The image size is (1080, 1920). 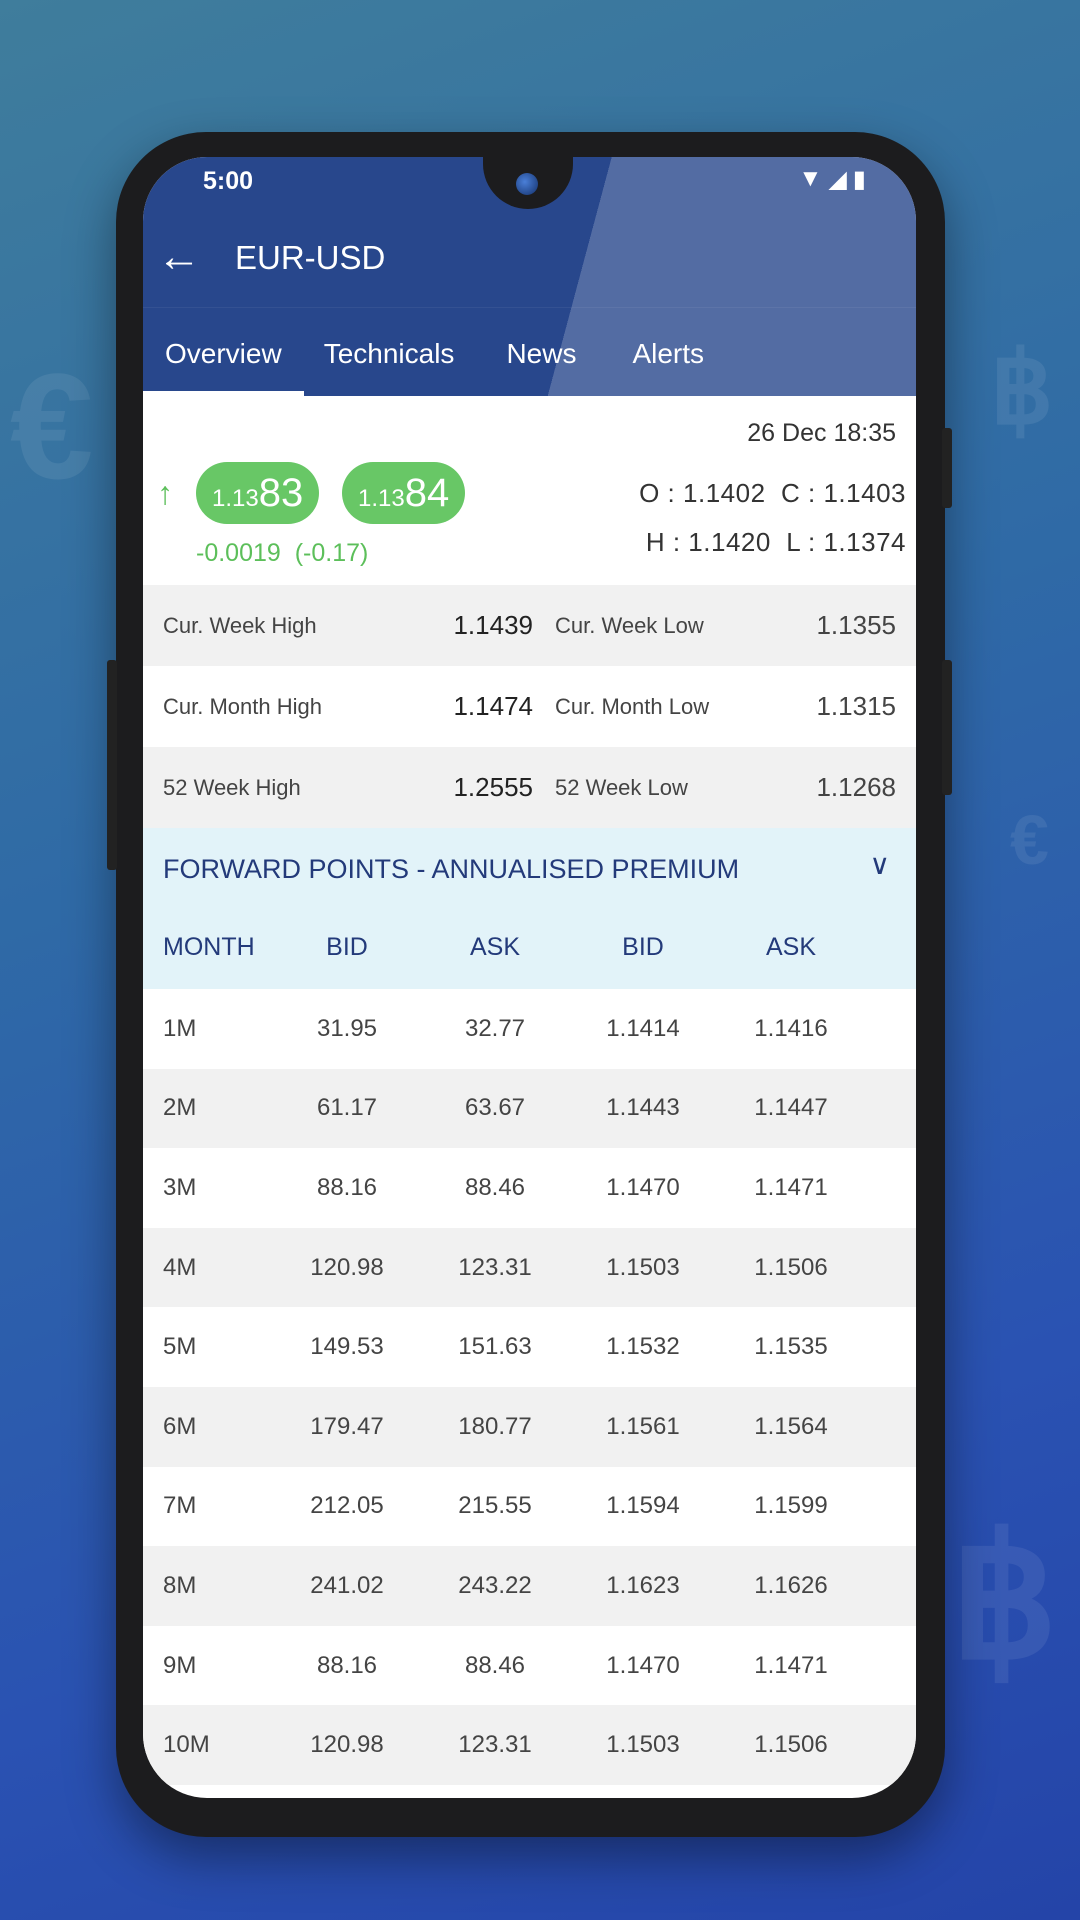 What do you see at coordinates (643, 1028) in the screenshot?
I see `table-cell: 1.1414` at bounding box center [643, 1028].